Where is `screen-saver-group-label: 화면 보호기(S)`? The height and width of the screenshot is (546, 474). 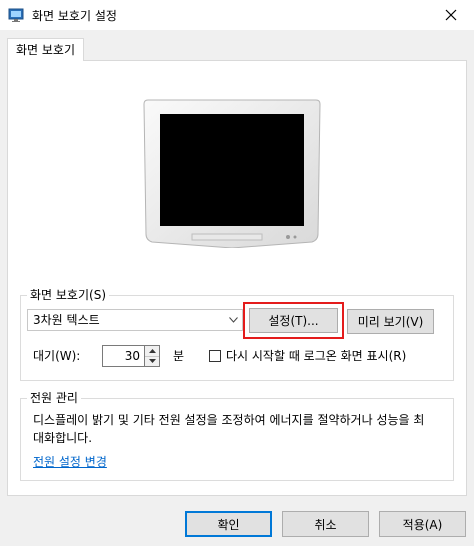
screen-saver-group-label: 화면 보호기(S) is located at coordinates (68, 295).